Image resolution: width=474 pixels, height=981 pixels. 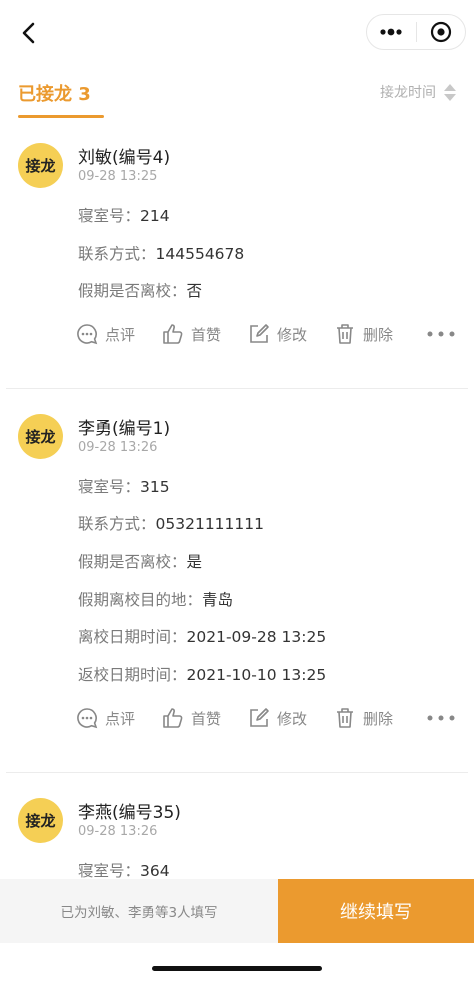 I want to click on field-row: 返校日期时间：2021-10-10 13:25, so click(x=202, y=674).